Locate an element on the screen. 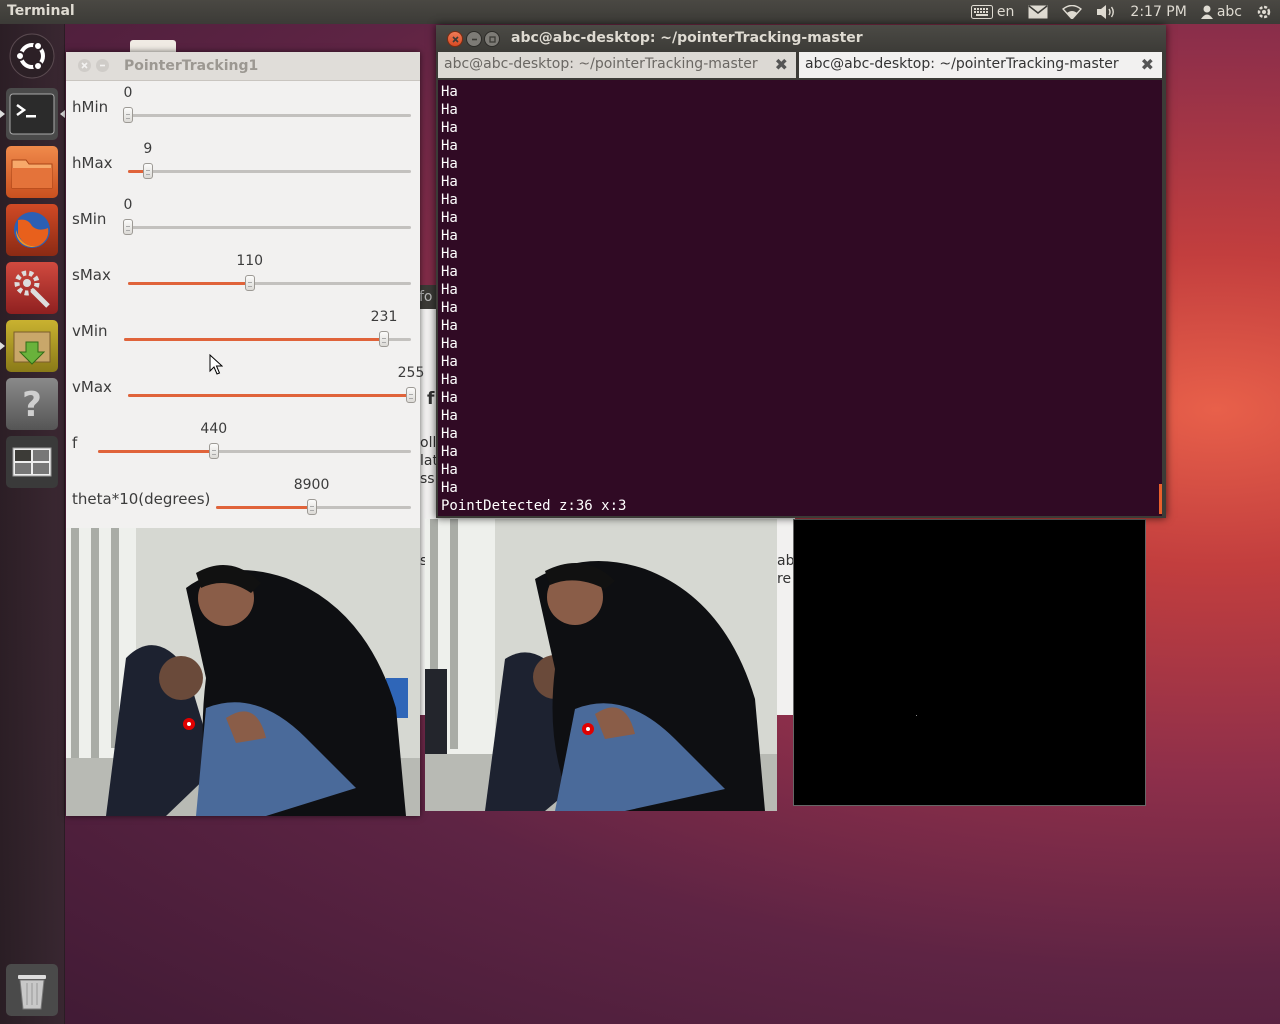 This screenshot has height=1024, width=1280. keyboard-icon is located at coordinates (981, 12).